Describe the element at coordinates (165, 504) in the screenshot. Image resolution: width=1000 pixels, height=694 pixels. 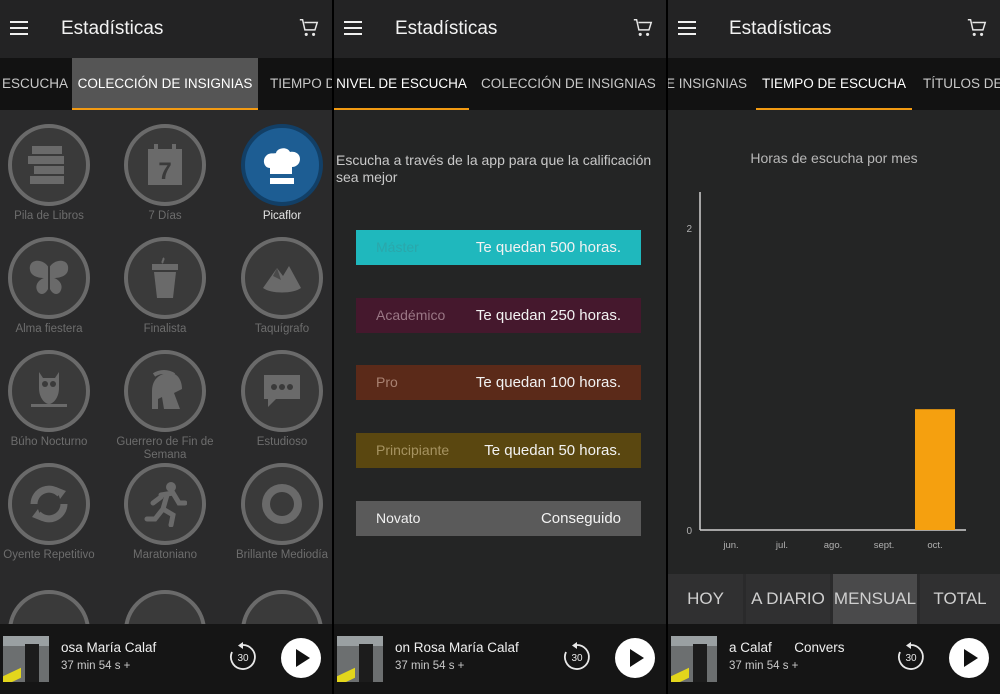
I see `runner-icon` at that location.